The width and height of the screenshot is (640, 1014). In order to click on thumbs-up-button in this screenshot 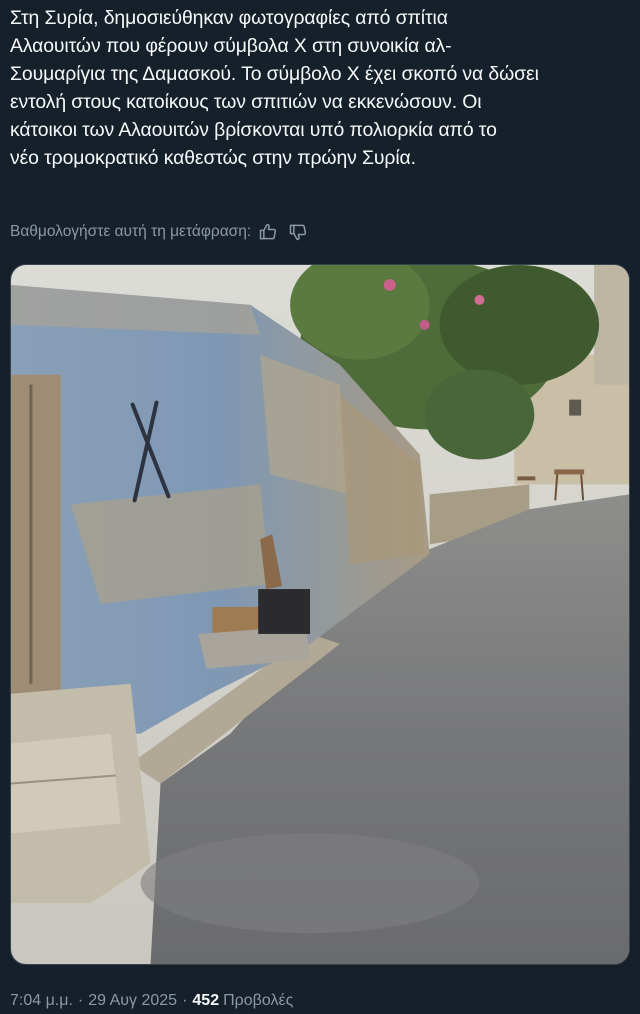, I will do `click(268, 232)`.